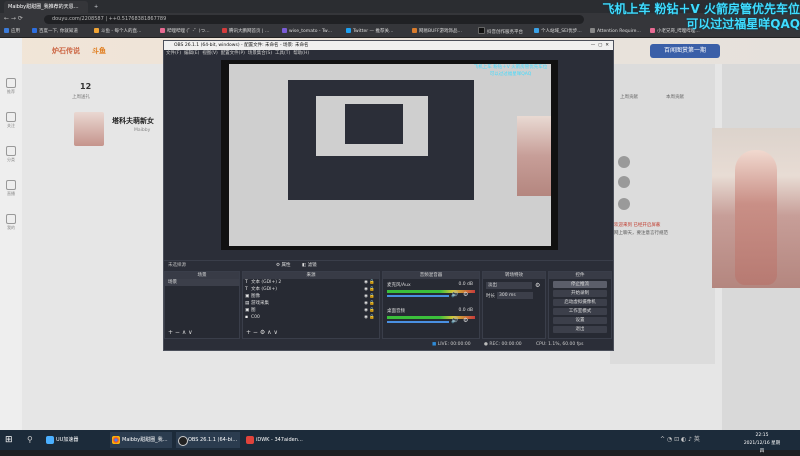  Describe the element at coordinates (311, 303) in the screenshot. I see `source-item: ▤ 游戏采集 ◉ 🔒` at that location.